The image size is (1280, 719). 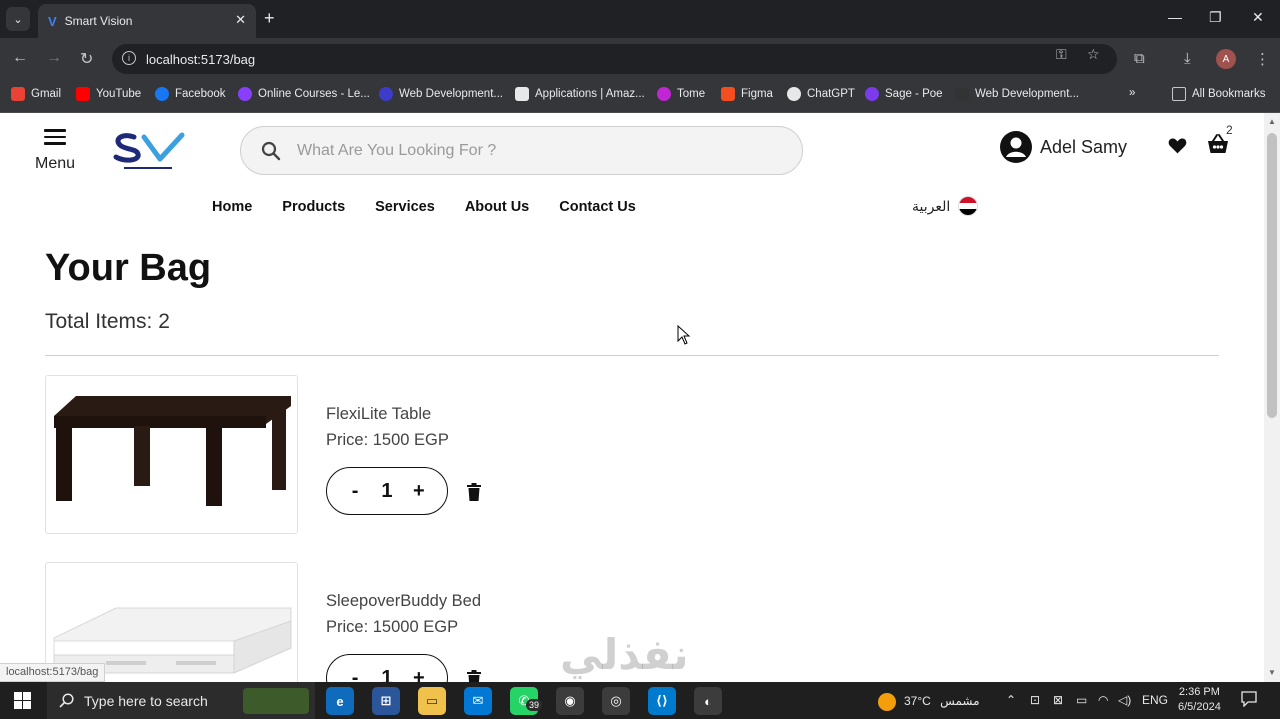 I want to click on youtube-icon, so click(x=83, y=94).